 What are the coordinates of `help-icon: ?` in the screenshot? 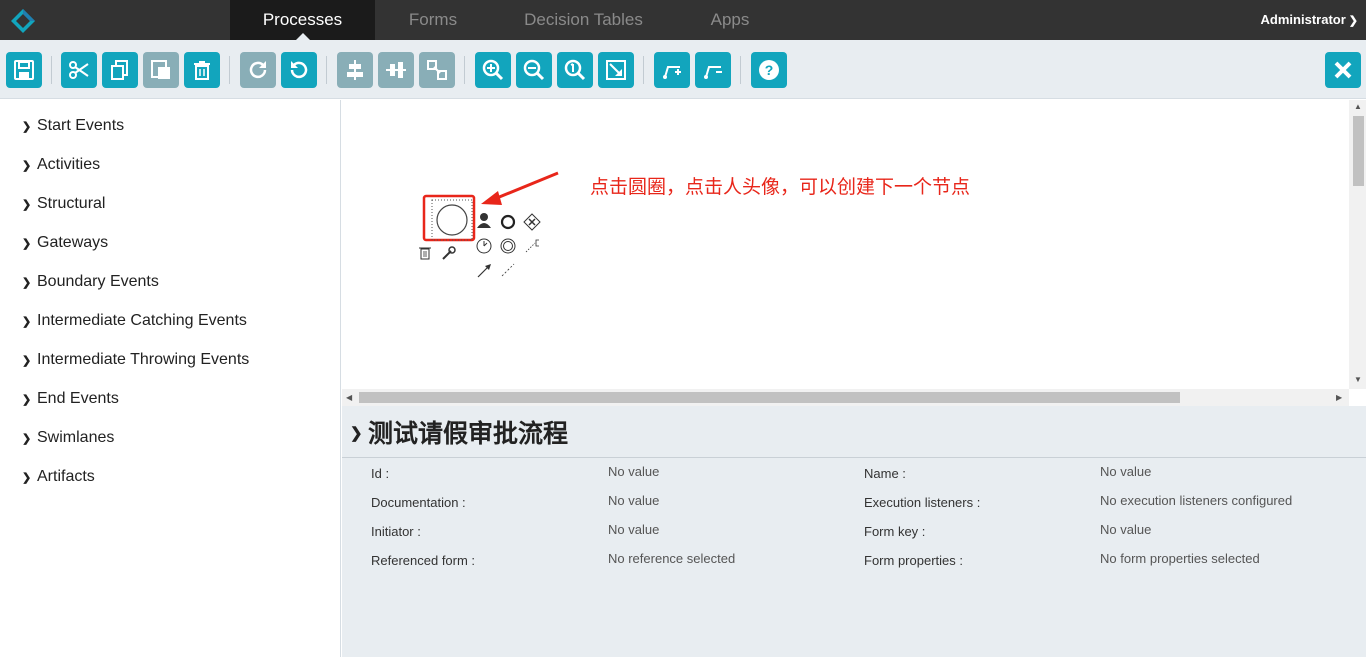 It's located at (769, 70).